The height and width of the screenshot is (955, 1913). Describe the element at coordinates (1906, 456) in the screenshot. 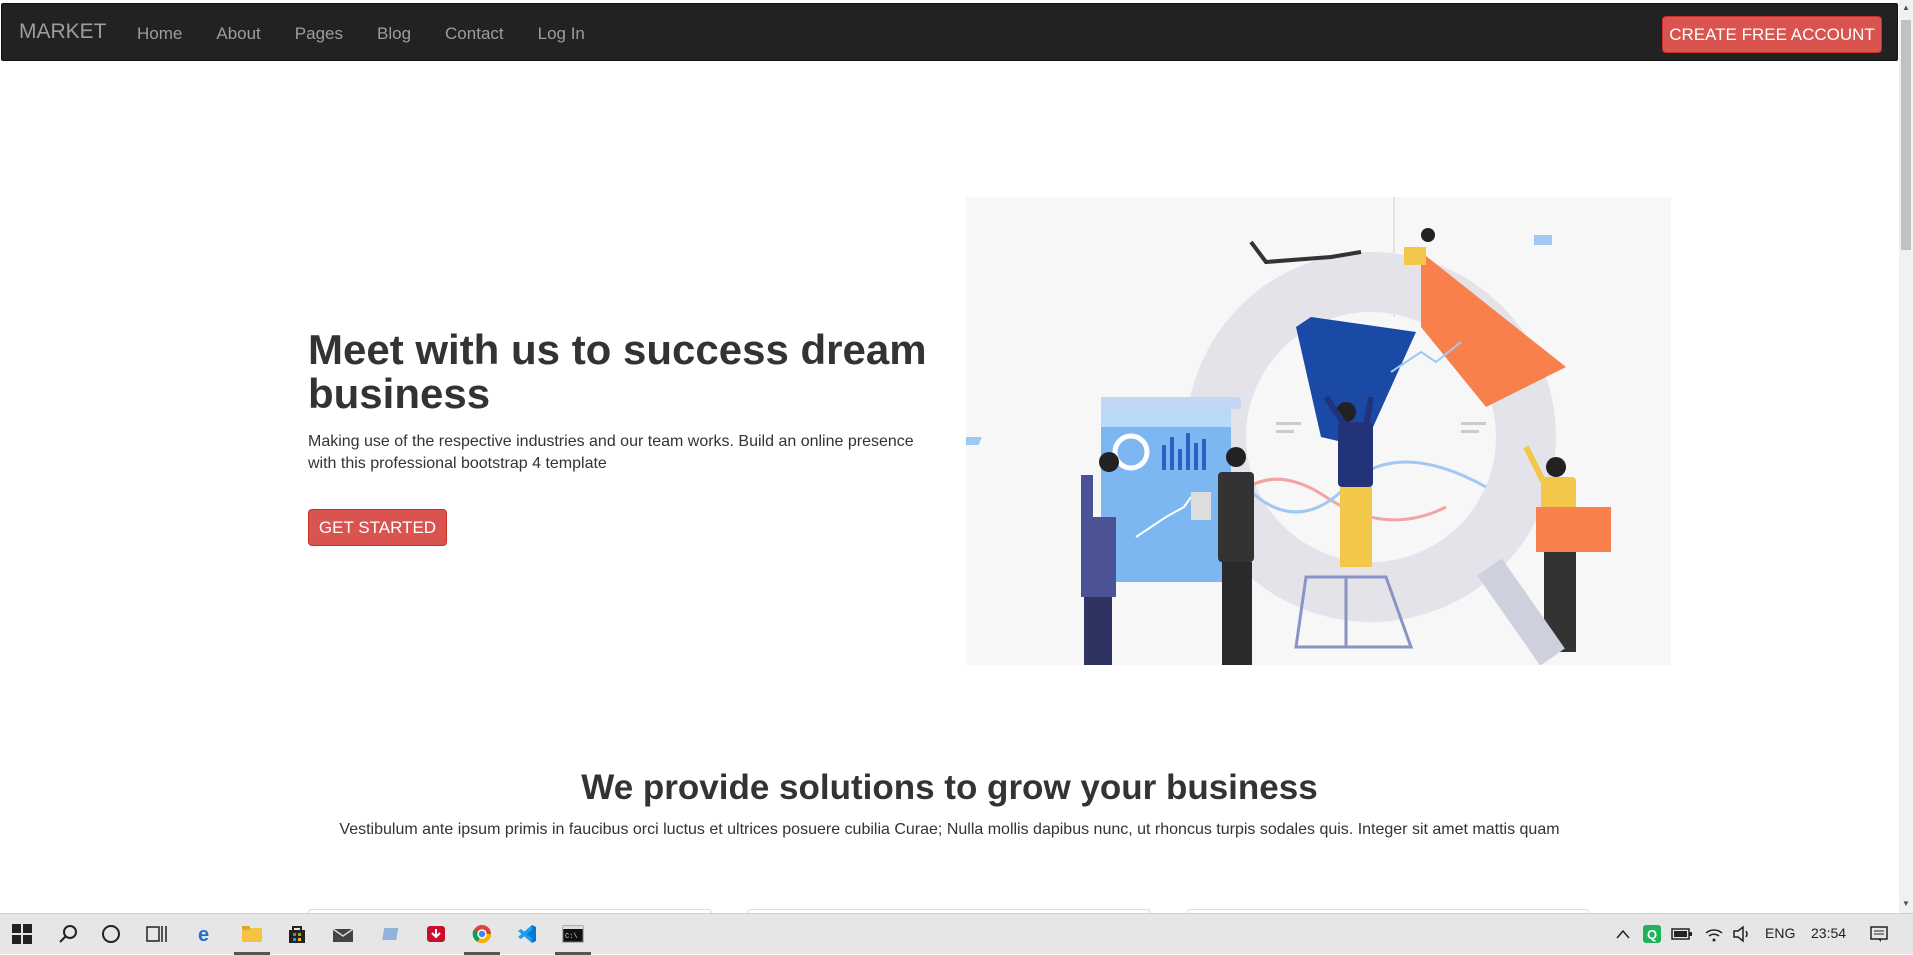

I see `page-scrollbar: ▲ ▼` at that location.